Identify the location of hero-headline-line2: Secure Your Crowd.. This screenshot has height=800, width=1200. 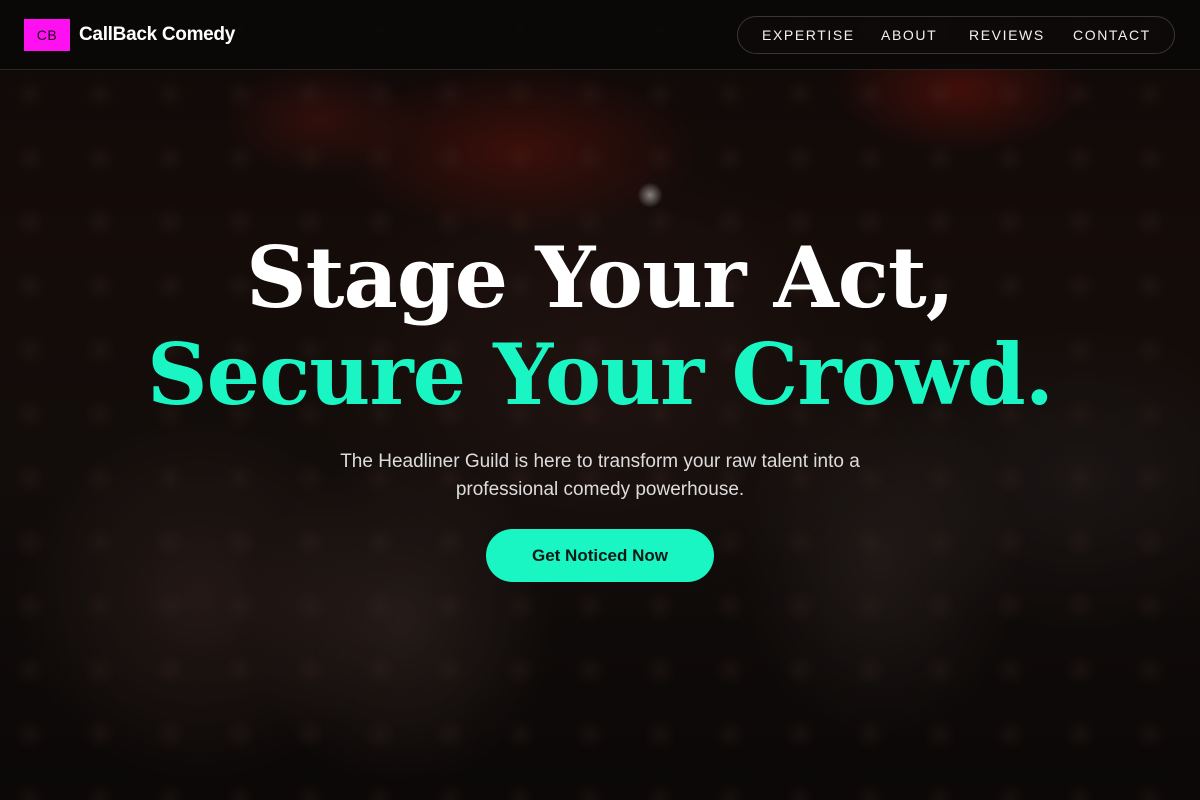
(600, 374).